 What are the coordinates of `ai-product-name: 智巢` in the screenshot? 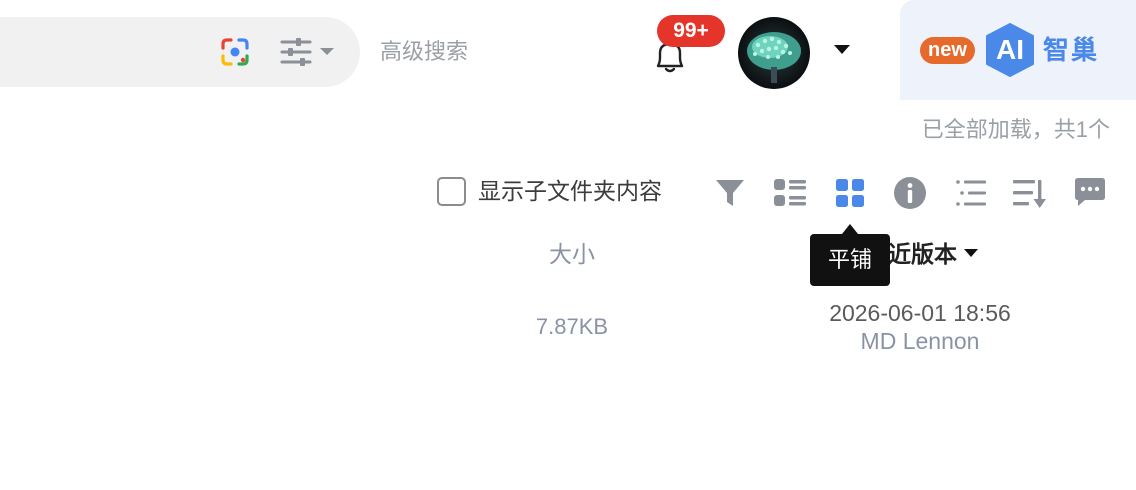 It's located at (1071, 50).